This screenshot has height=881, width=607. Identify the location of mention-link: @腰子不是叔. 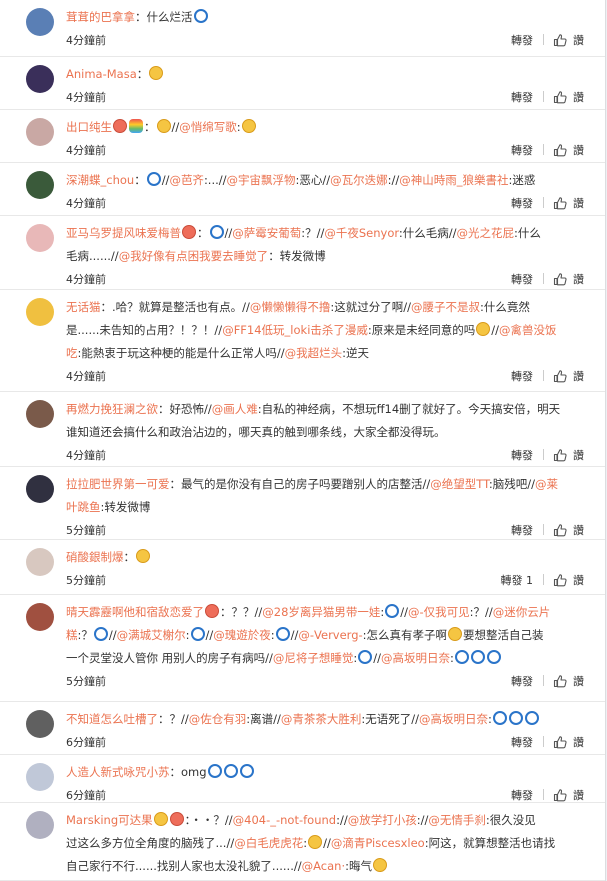
(445, 307).